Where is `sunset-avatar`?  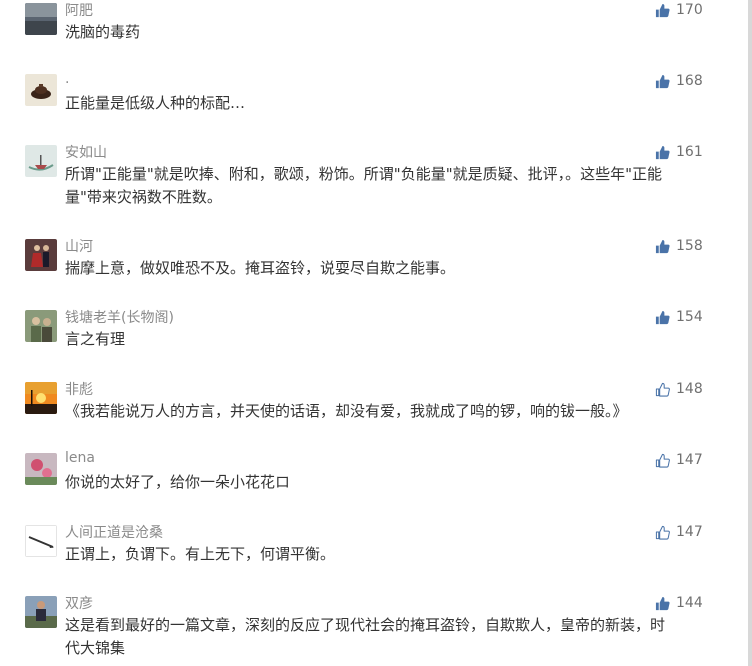
sunset-avatar is located at coordinates (41, 398).